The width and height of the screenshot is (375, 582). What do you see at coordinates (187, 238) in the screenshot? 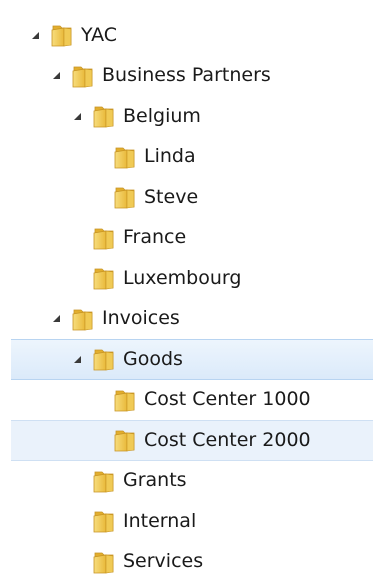
I see `tree-item-france: France` at bounding box center [187, 238].